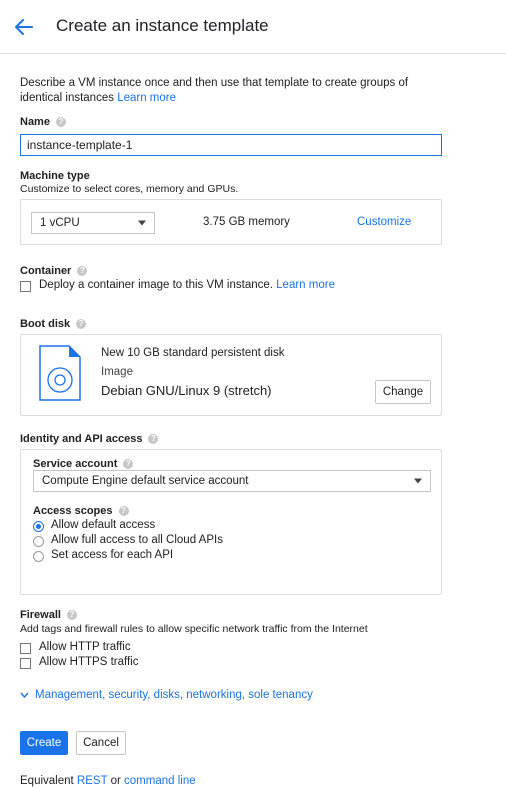  I want to click on intro-learn-more-link: Learn more, so click(146, 98).